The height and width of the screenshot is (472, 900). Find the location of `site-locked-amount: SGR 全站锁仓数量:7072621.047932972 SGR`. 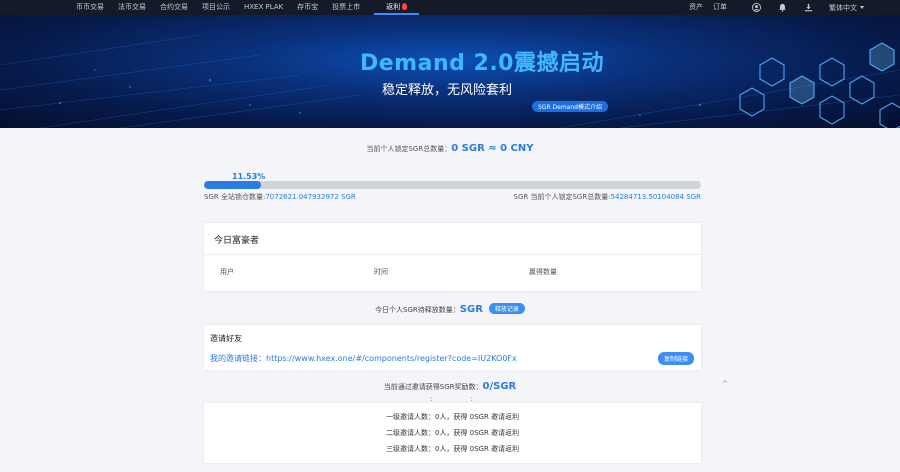

site-locked-amount: SGR 全站锁仓数量:7072621.047932972 SGR is located at coordinates (280, 197).